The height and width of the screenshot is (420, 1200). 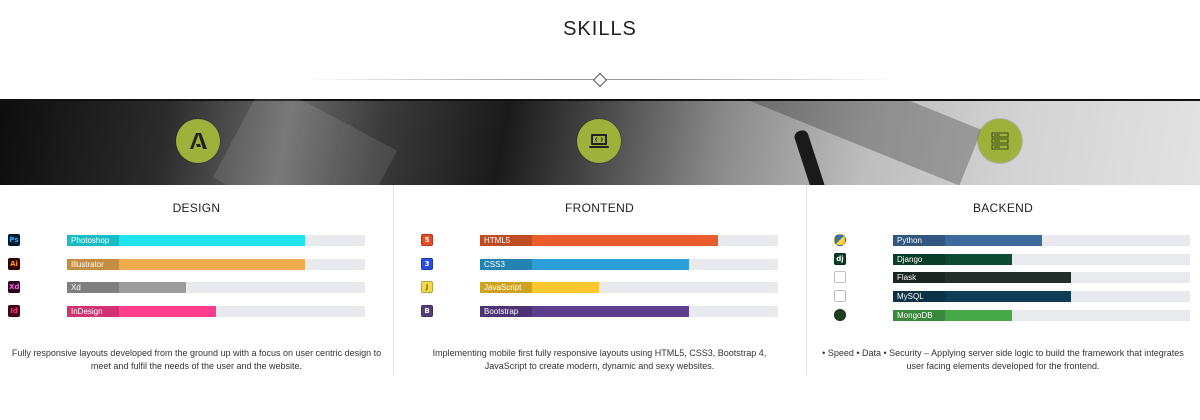 What do you see at coordinates (584, 264) in the screenshot?
I see `skill-bar-fill: CSS3` at bounding box center [584, 264].